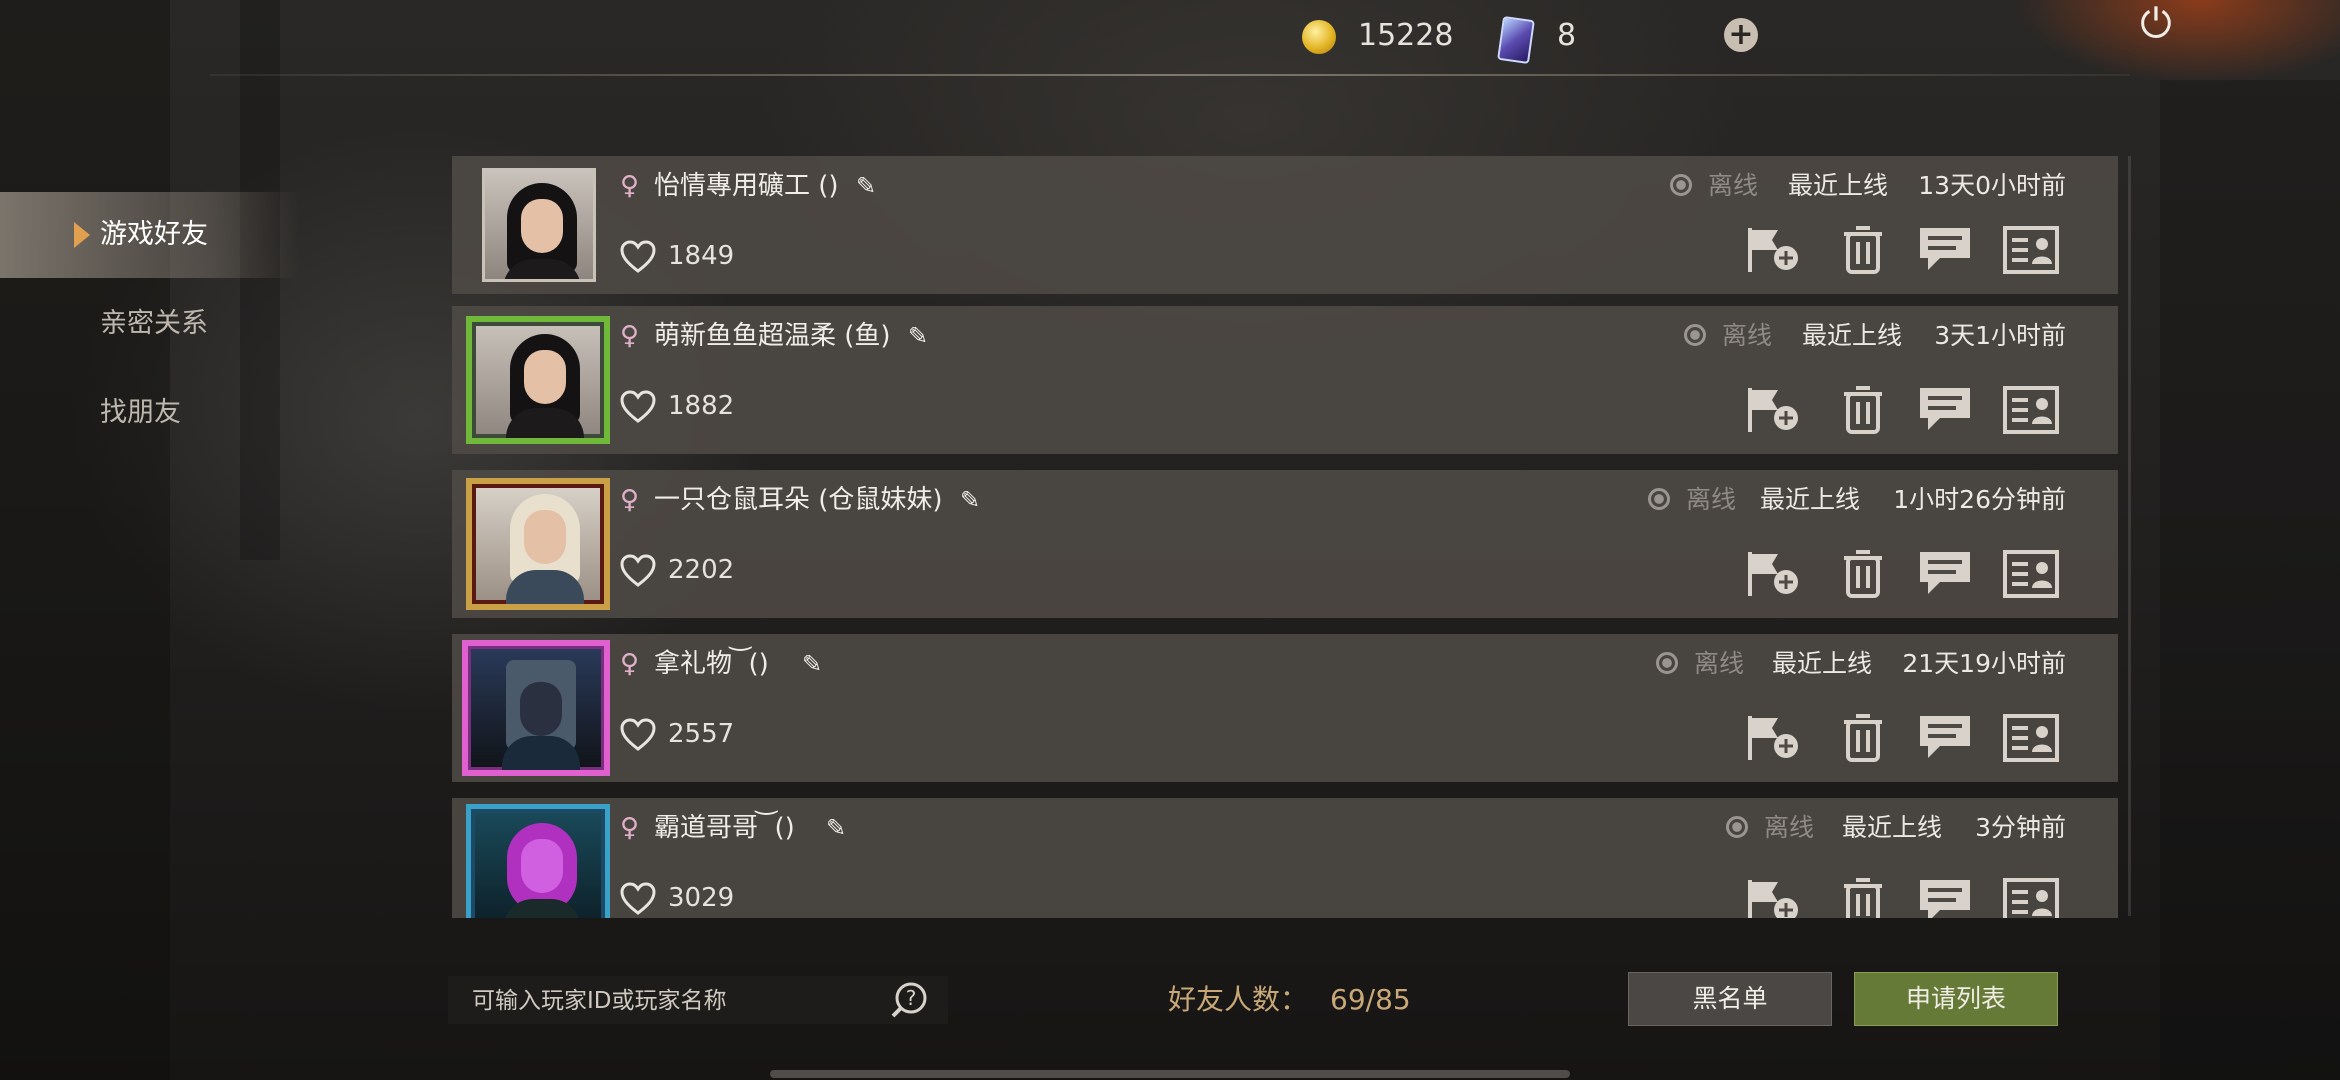  What do you see at coordinates (2156, 24) in the screenshot?
I see `power-icon: ⏻` at bounding box center [2156, 24].